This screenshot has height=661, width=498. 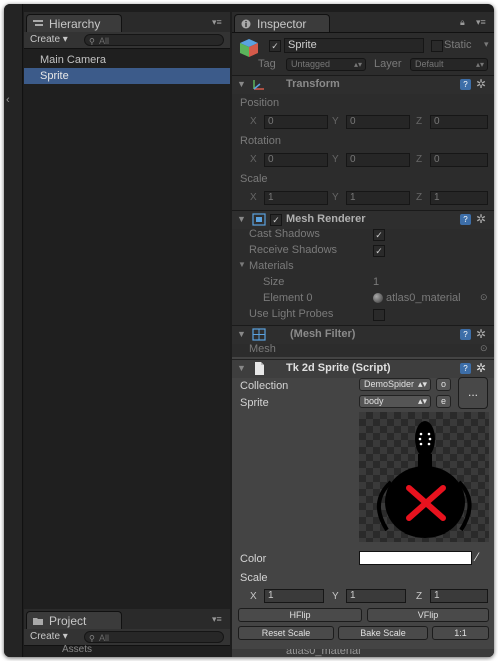 What do you see at coordinates (376, 282) in the screenshot?
I see `size-value: 1` at bounding box center [376, 282].